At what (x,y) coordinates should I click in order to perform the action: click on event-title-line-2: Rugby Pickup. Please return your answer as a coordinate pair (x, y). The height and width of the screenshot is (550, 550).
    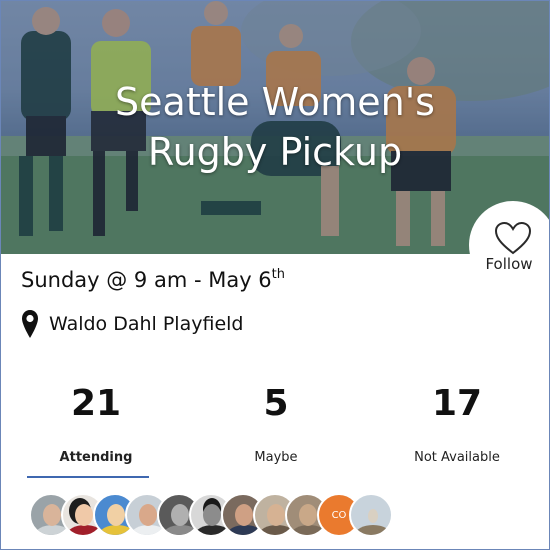
    Looking at the image, I should click on (275, 152).